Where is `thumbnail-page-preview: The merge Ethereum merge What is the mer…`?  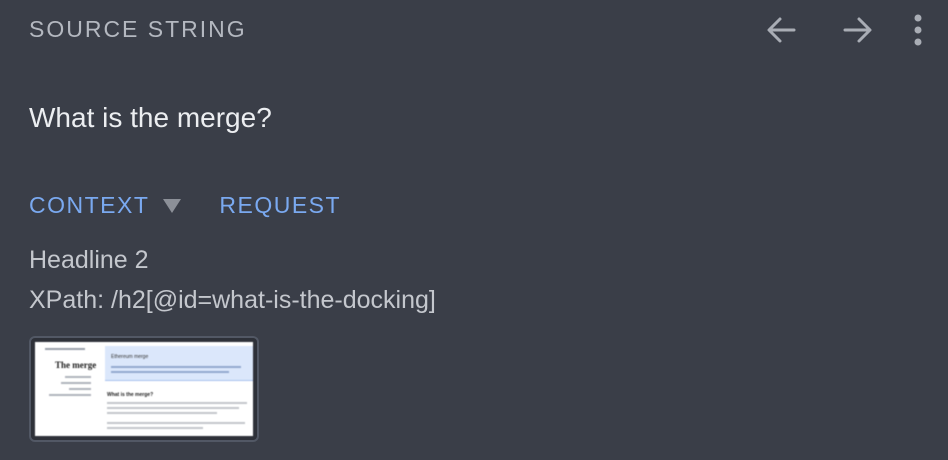
thumbnail-page-preview: The merge Ethereum merge What is the mer… is located at coordinates (144, 389).